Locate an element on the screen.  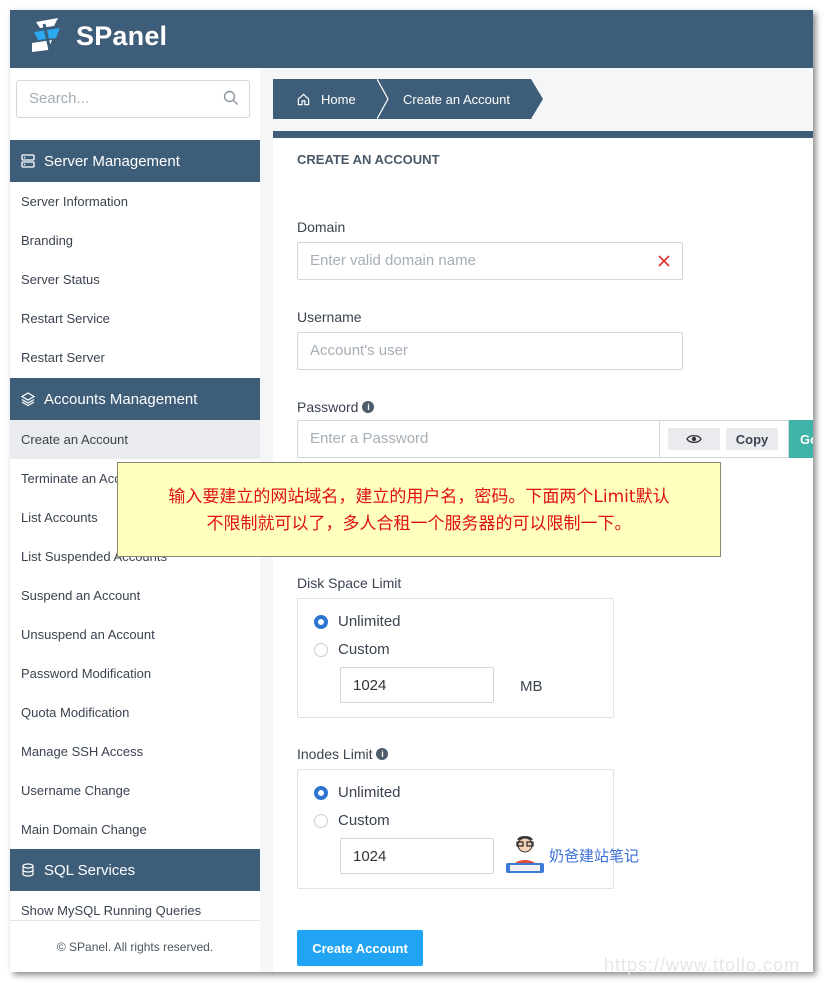
copy-password-button: Copy is located at coordinates (752, 439).